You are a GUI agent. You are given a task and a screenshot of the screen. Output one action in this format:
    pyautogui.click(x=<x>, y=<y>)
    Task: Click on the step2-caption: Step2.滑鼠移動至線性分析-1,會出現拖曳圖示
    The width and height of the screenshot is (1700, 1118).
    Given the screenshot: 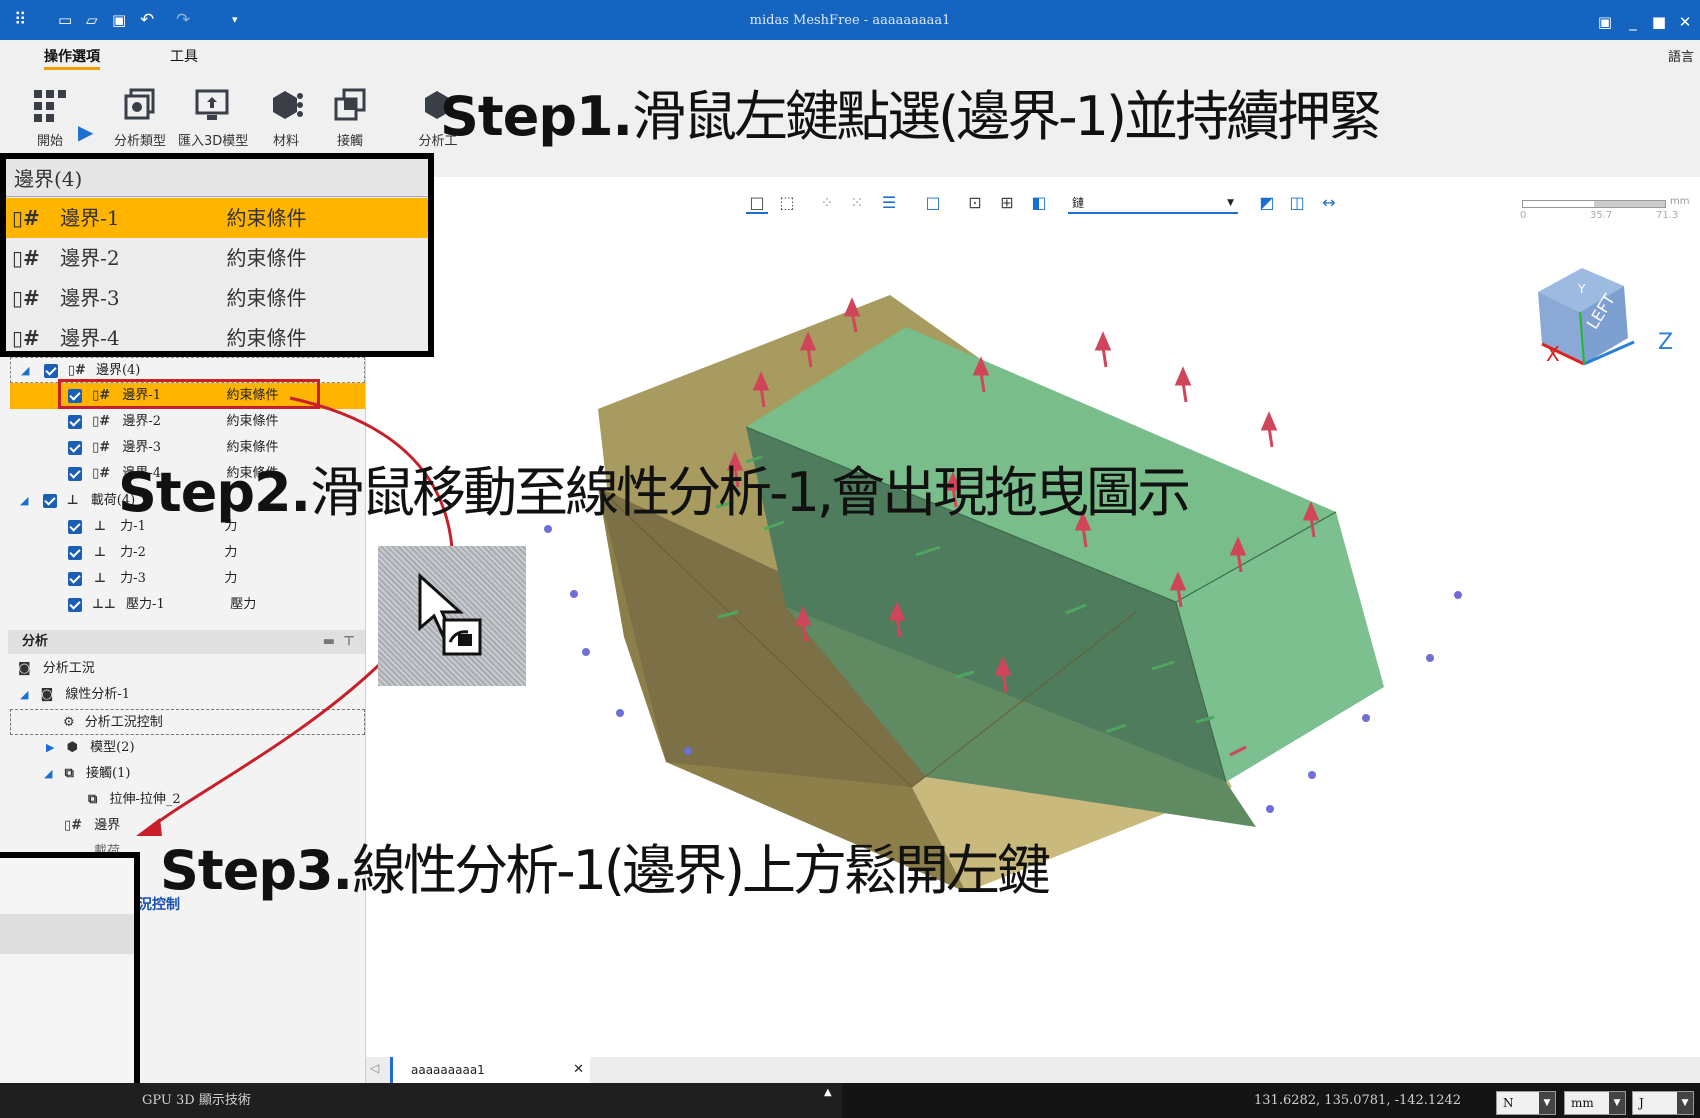 What is the action you would take?
    pyautogui.click(x=654, y=487)
    